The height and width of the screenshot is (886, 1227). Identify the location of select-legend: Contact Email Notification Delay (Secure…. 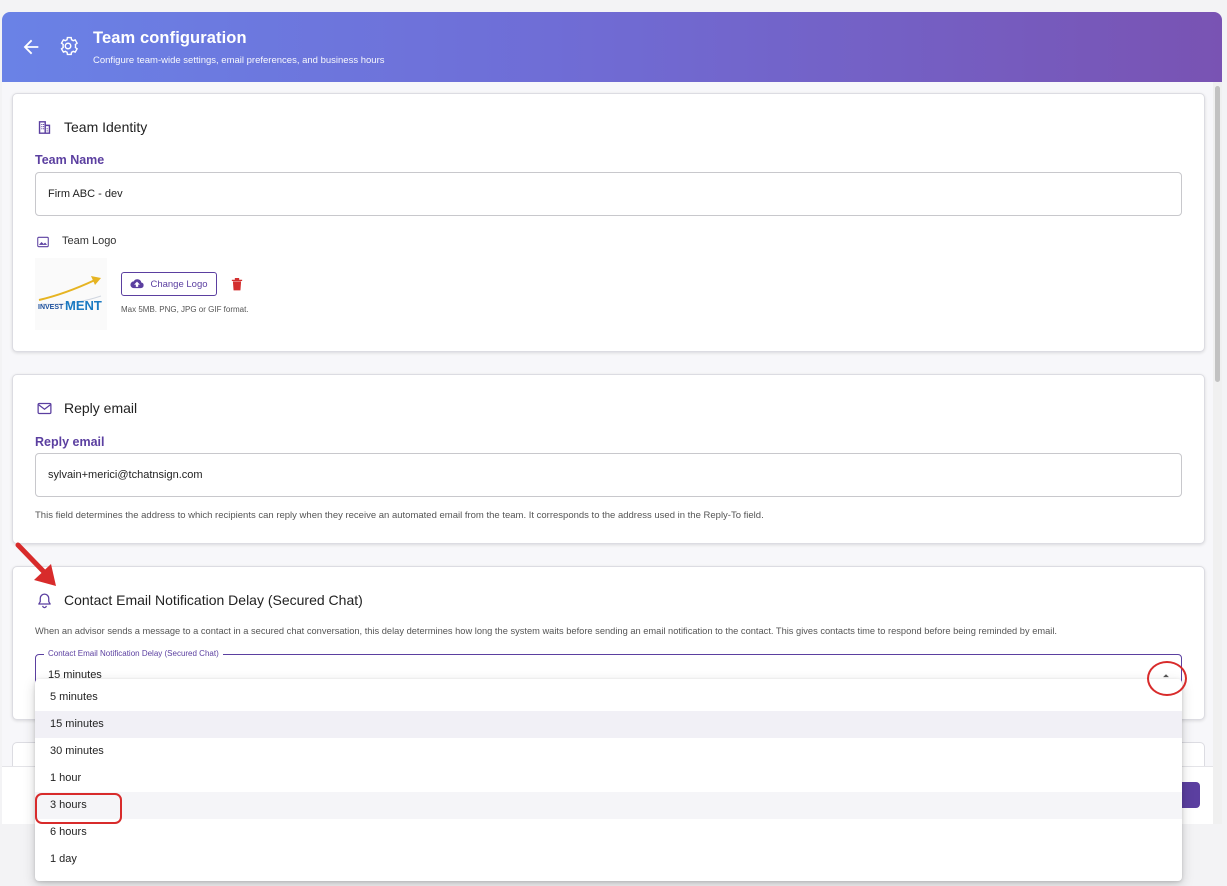
(133, 653).